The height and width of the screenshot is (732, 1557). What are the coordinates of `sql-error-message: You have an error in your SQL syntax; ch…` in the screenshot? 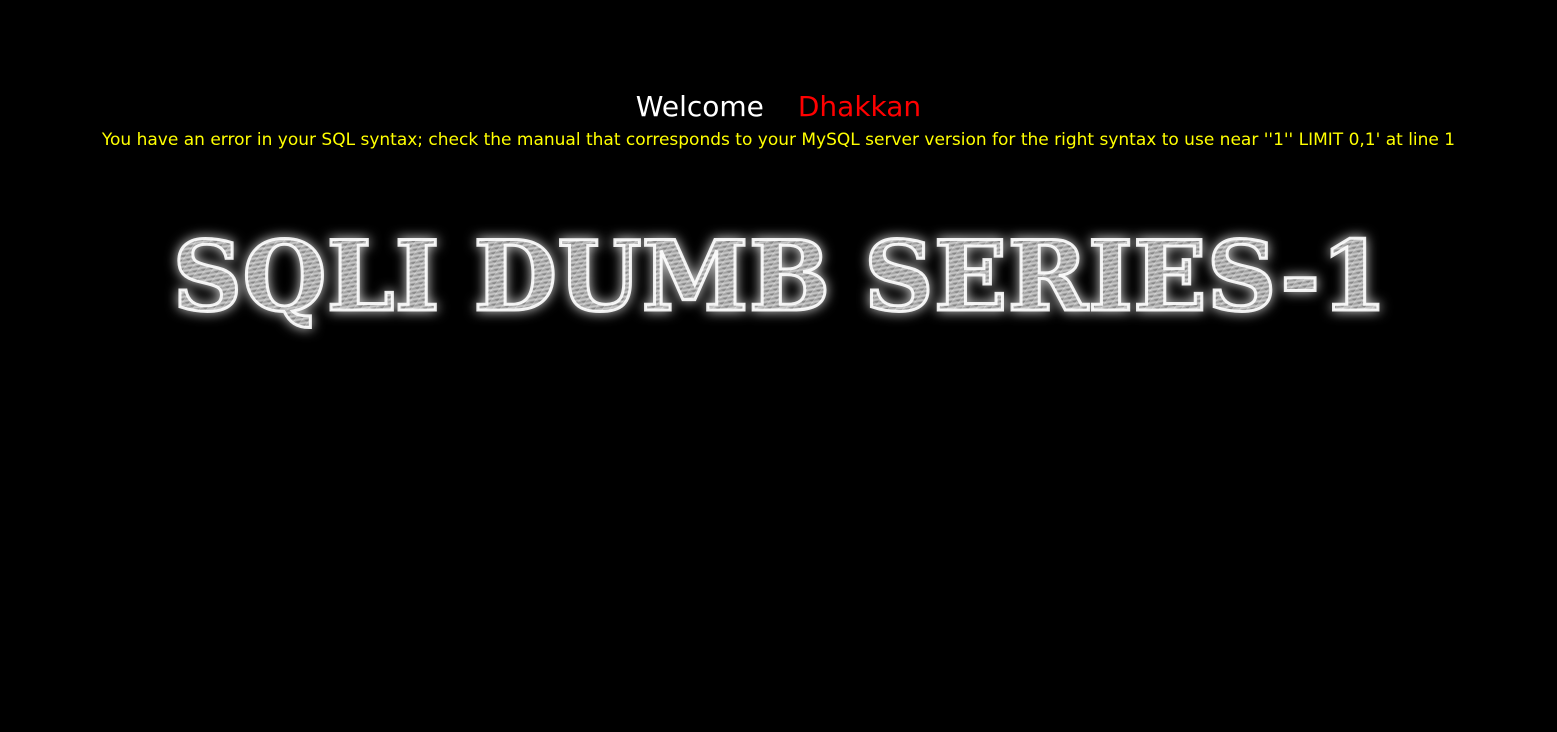 It's located at (778, 140).